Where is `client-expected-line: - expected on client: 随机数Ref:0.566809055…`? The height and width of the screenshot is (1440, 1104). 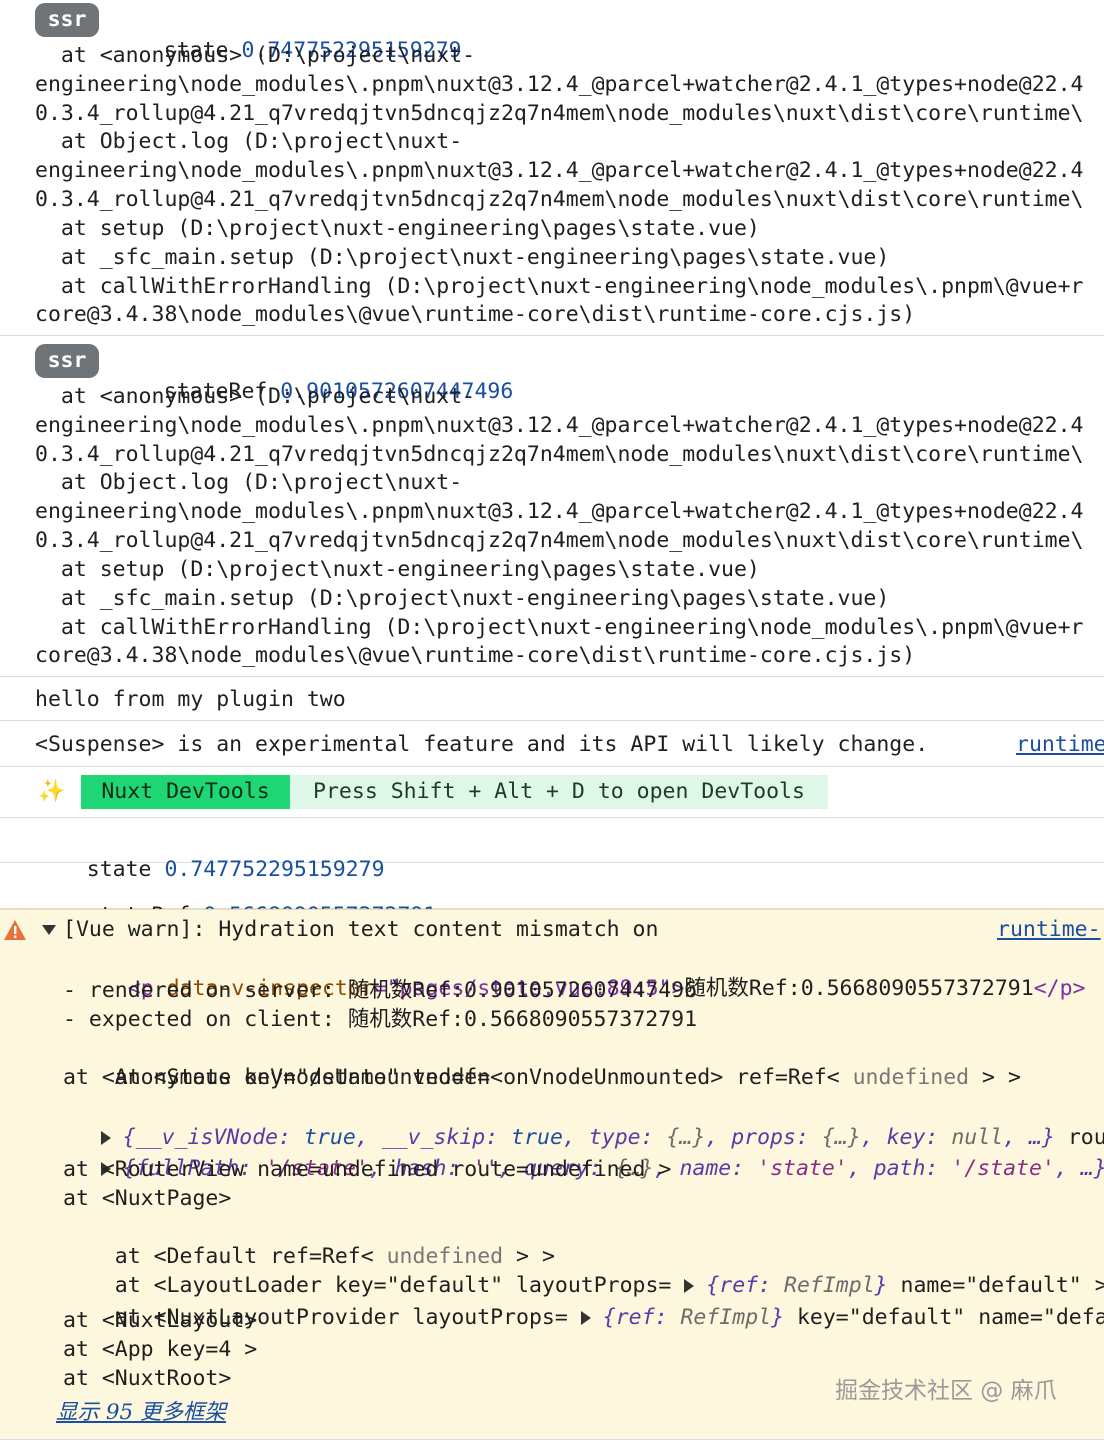
client-expected-line: - expected on client: 随机数Ref:0.566809055… is located at coordinates (380, 1019).